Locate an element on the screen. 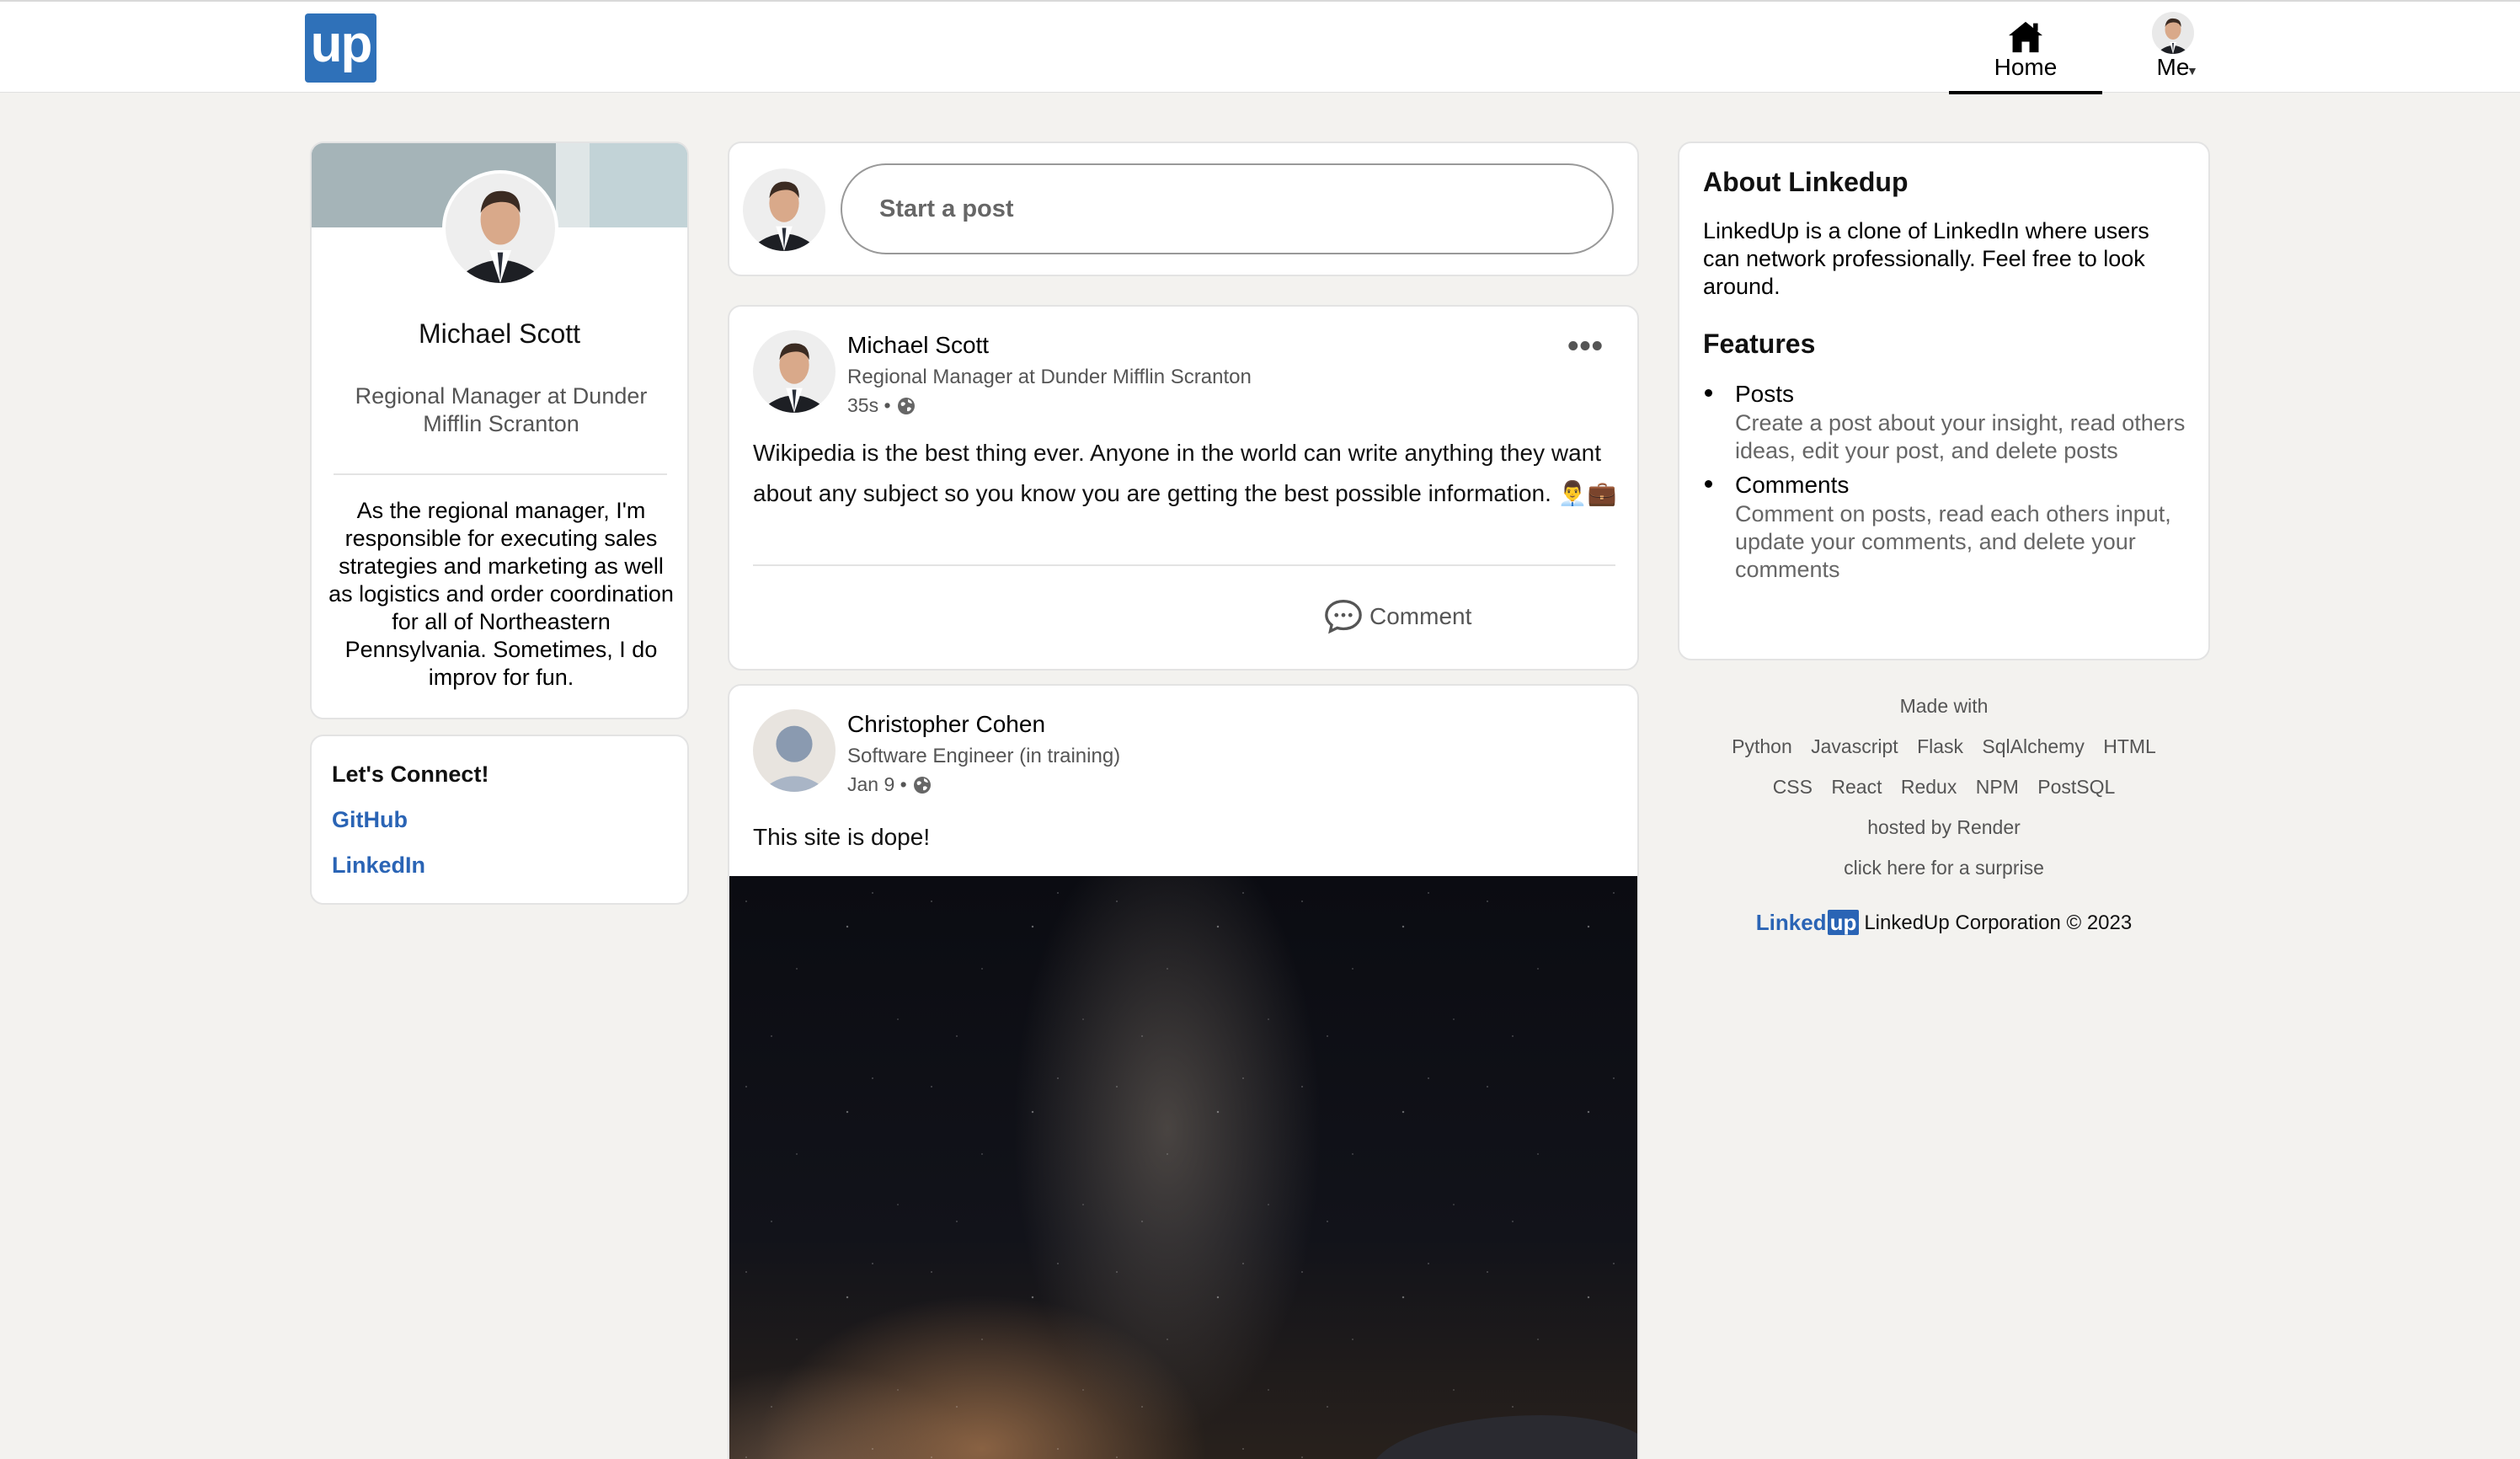 Image resolution: width=2520 pixels, height=1459 pixels. profile-avatar is located at coordinates (500, 228).